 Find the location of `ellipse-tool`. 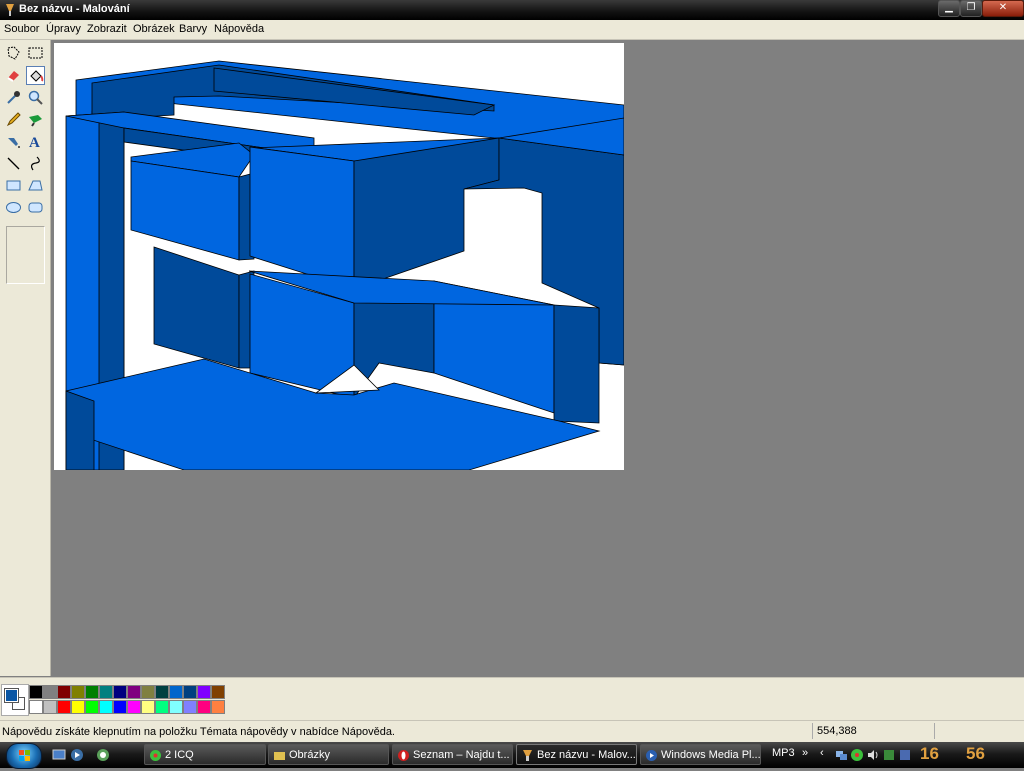

ellipse-tool is located at coordinates (13, 207).